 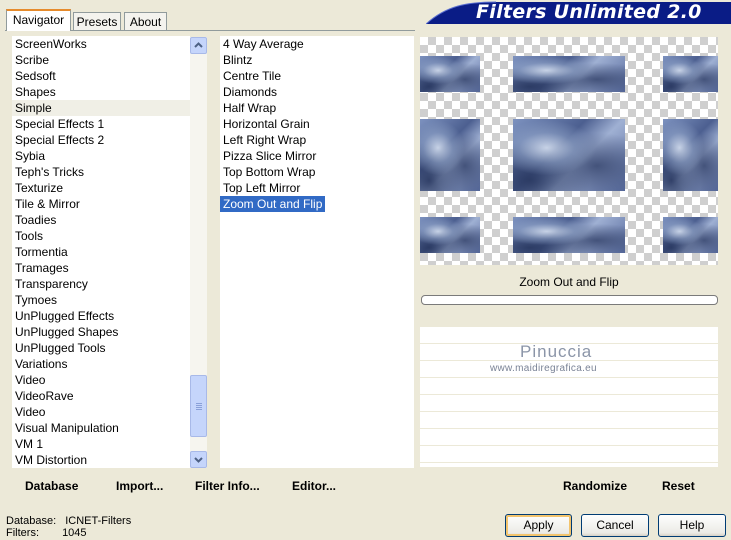 I want to click on category-item: Sybia, so click(x=101, y=156).